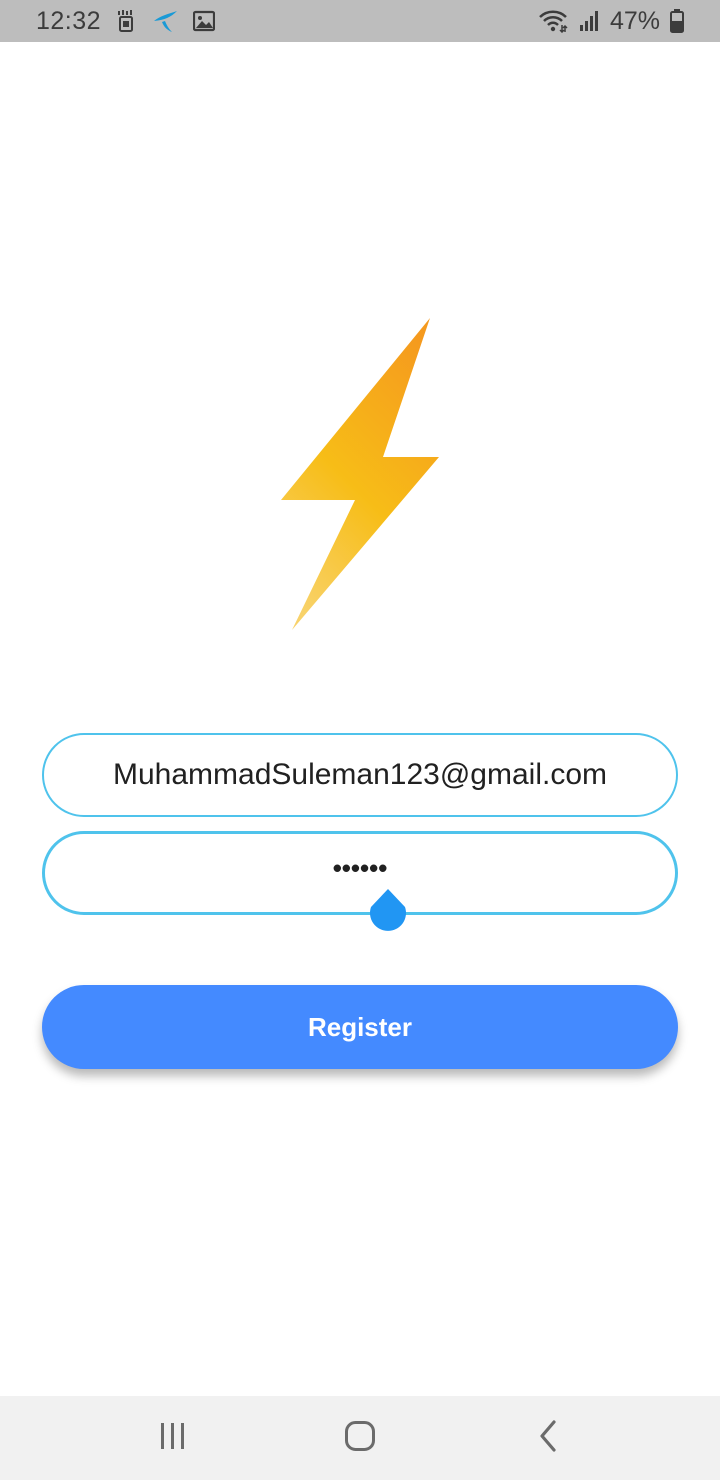  Describe the element at coordinates (360, 475) in the screenshot. I see `lightning-bolt-icon` at that location.